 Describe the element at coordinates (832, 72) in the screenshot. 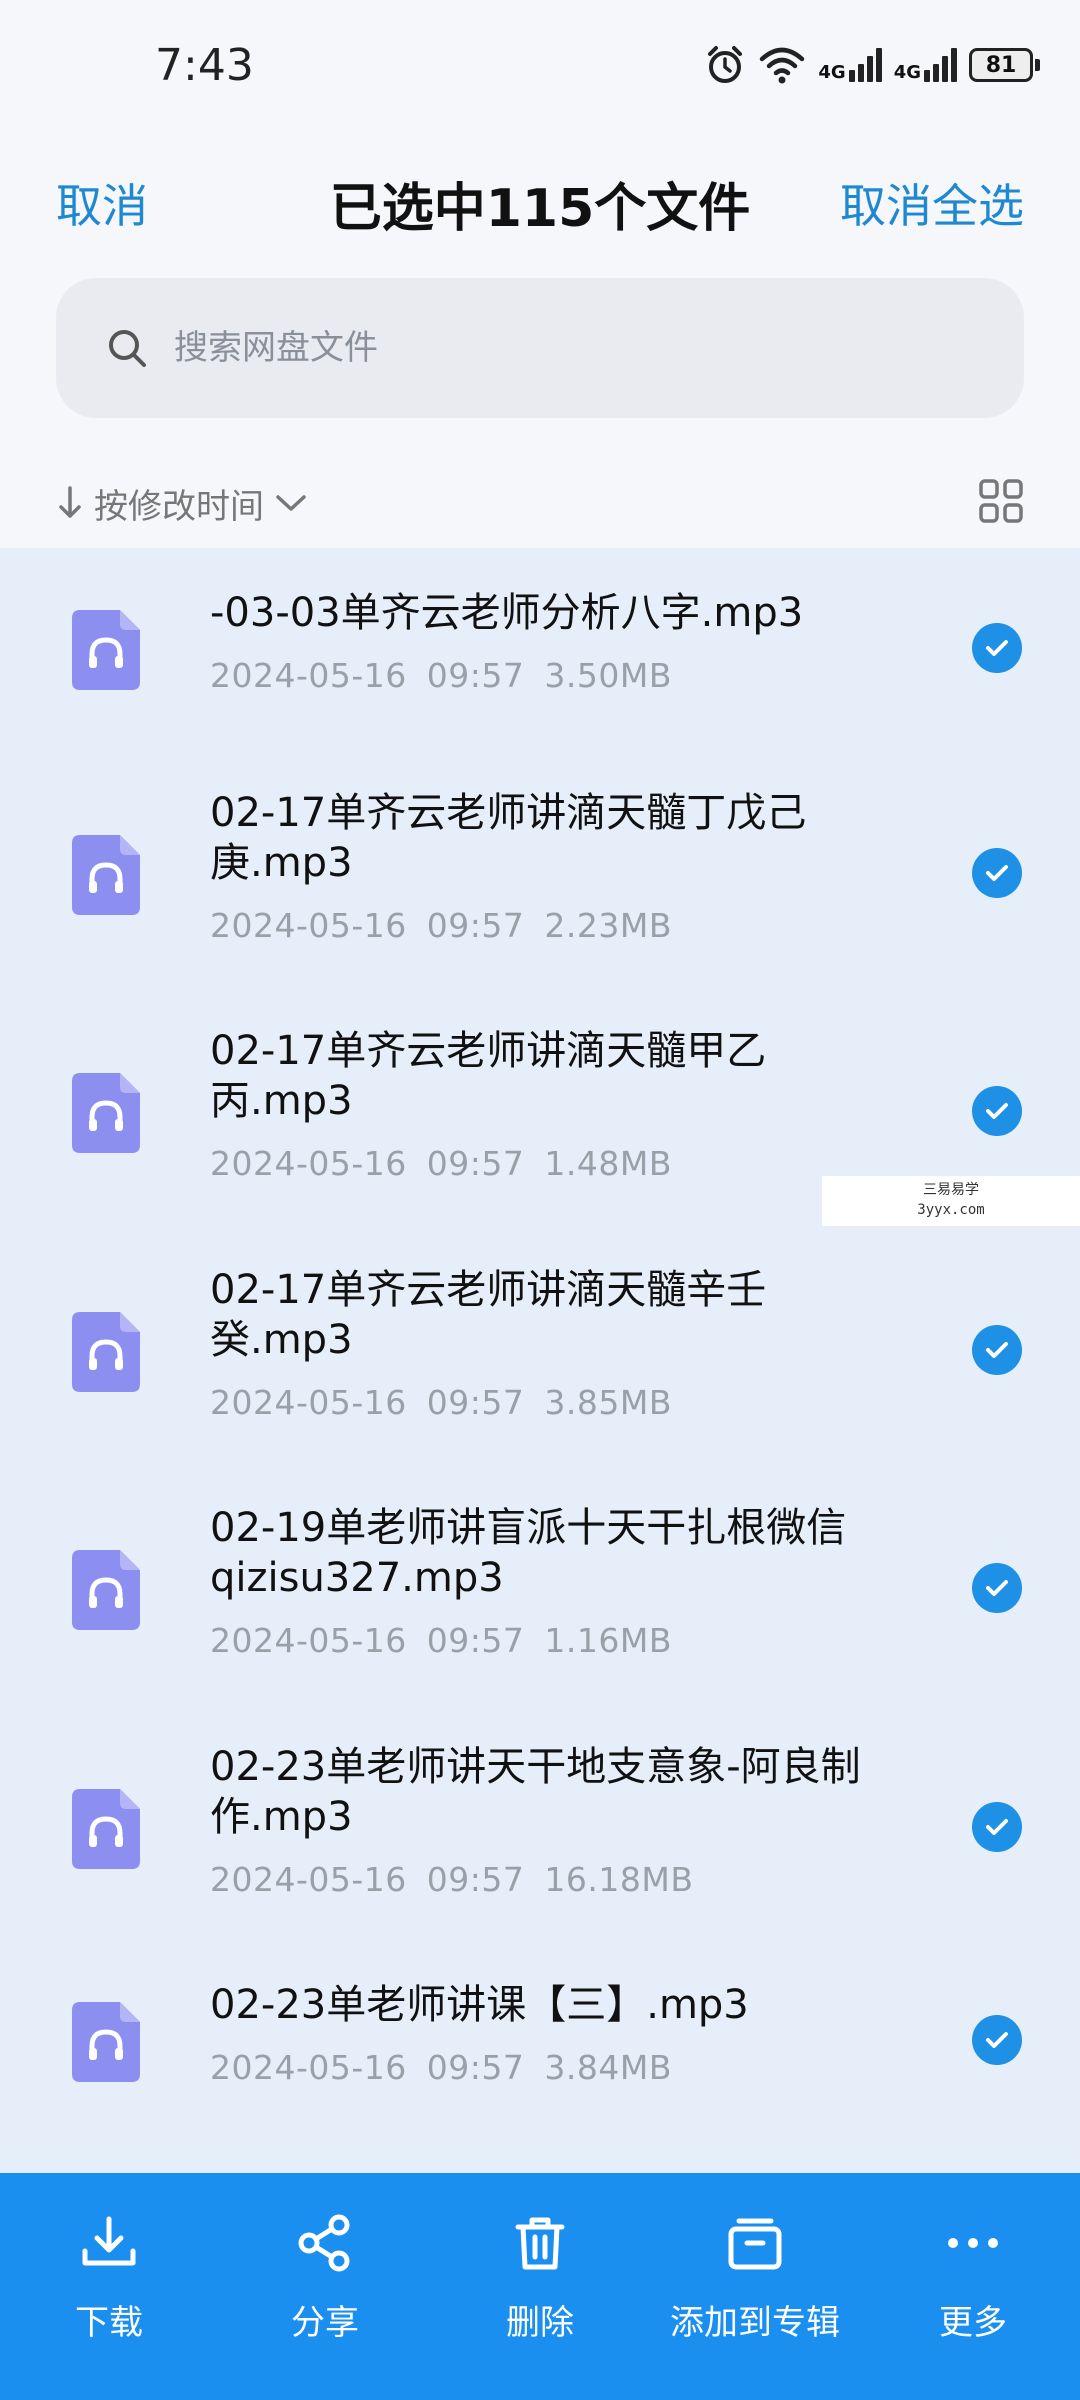

I see `network-type-1: 4G` at that location.